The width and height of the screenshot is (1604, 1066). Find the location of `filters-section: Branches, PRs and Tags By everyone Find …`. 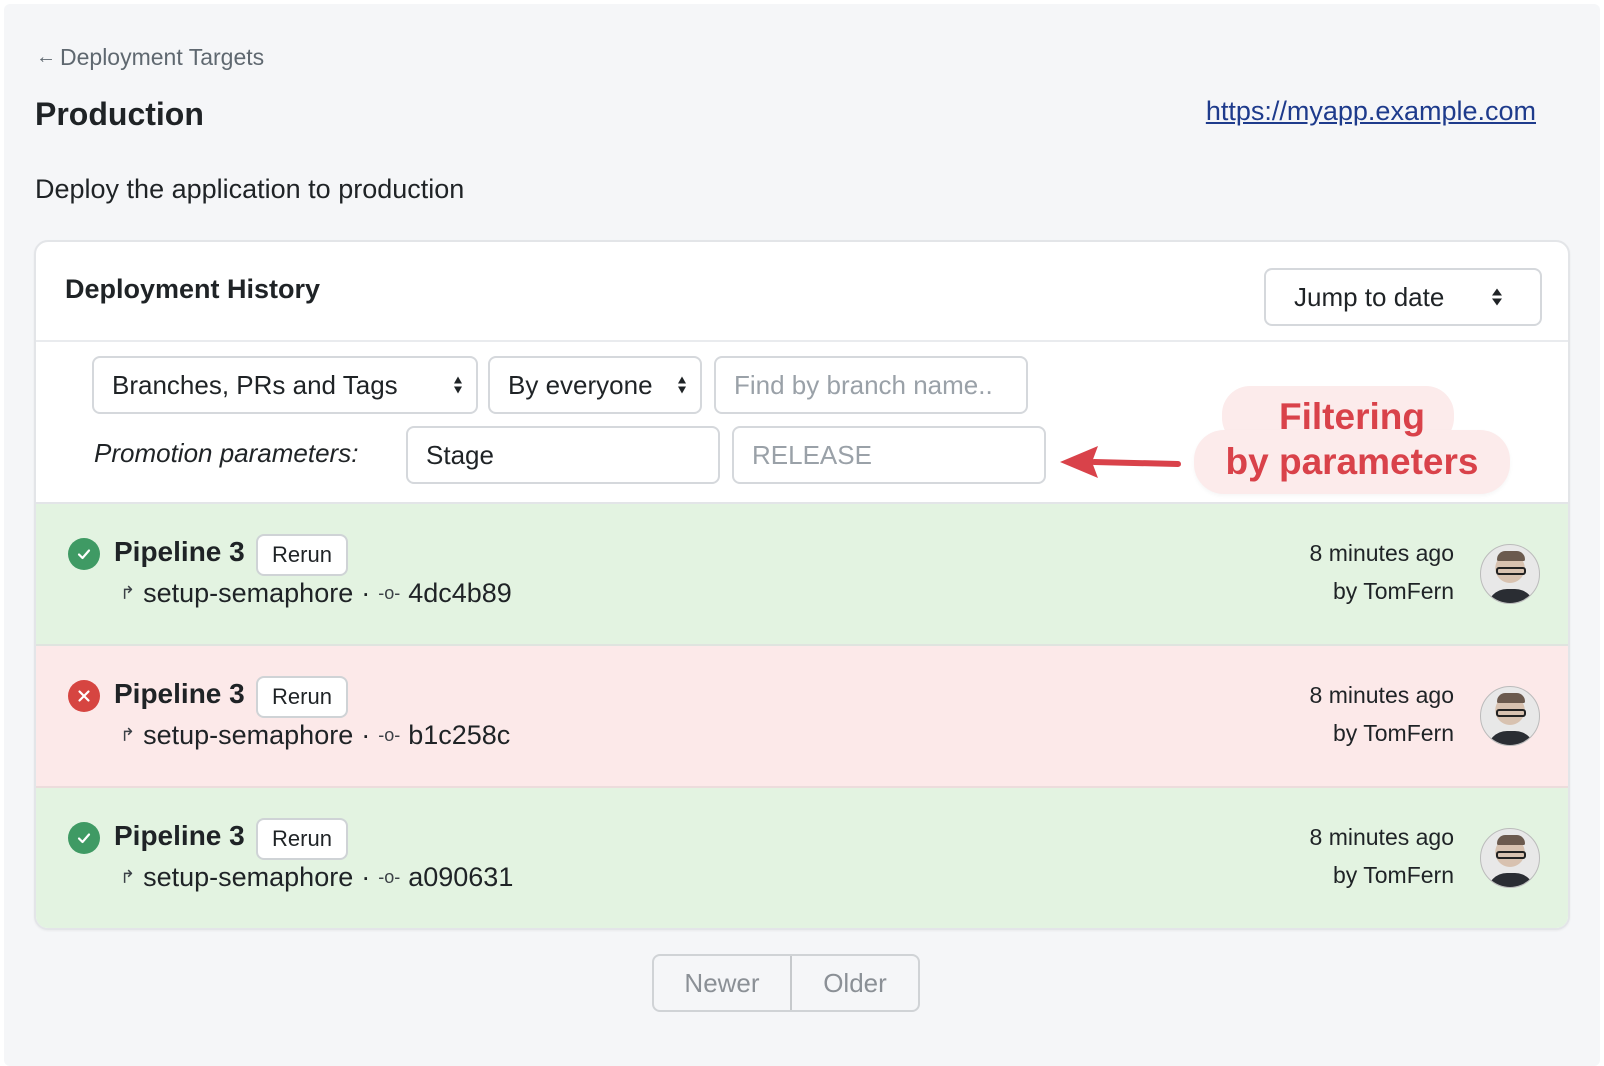

filters-section: Branches, PRs and Tags By everyone Find … is located at coordinates (802, 423).